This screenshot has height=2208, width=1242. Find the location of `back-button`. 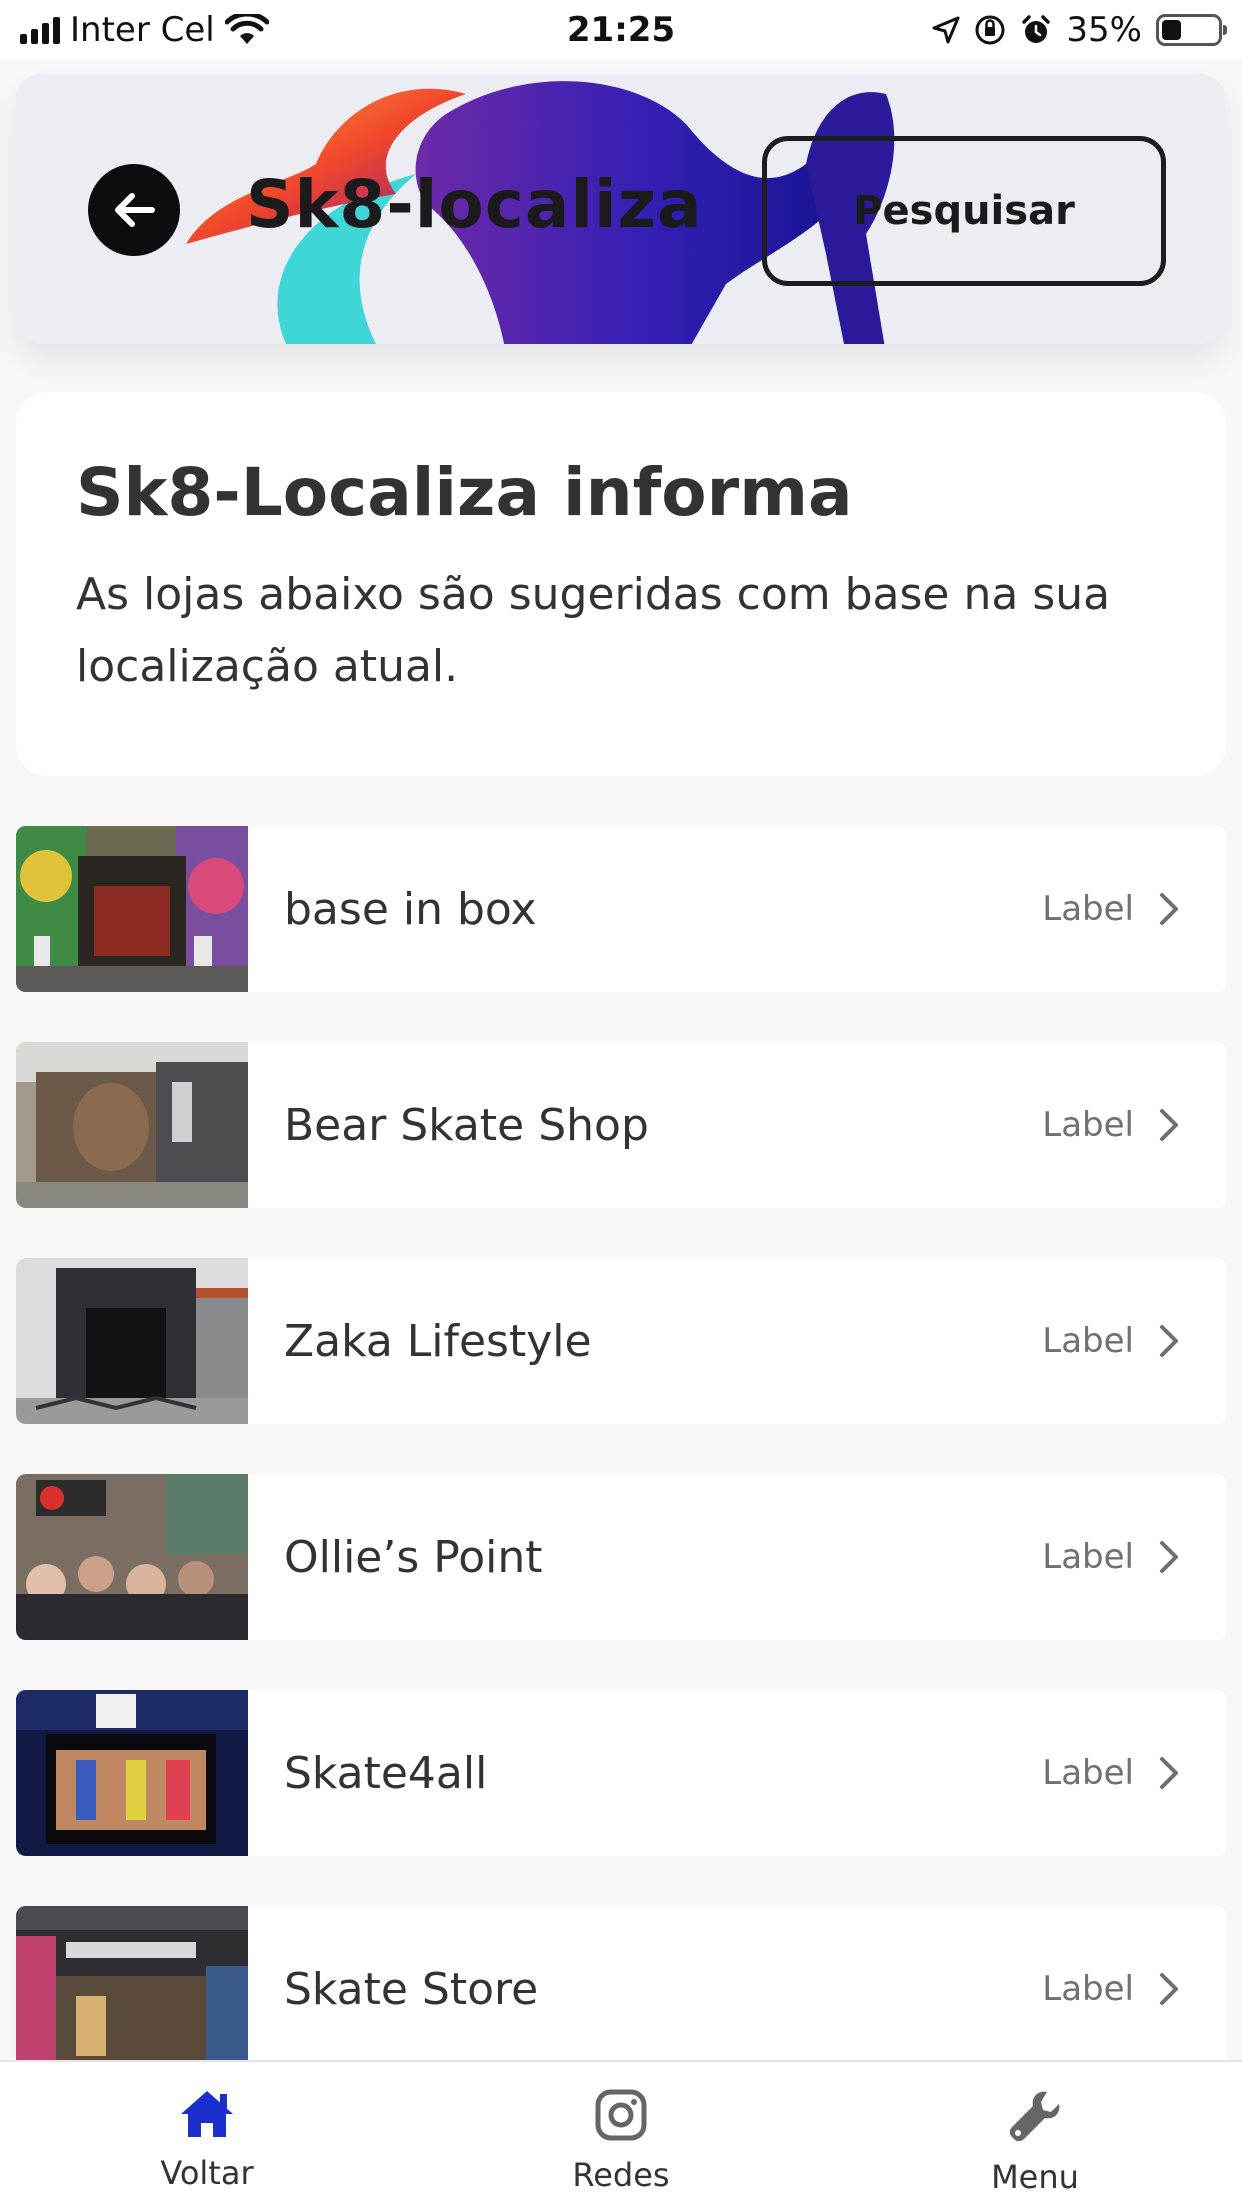

back-button is located at coordinates (134, 210).